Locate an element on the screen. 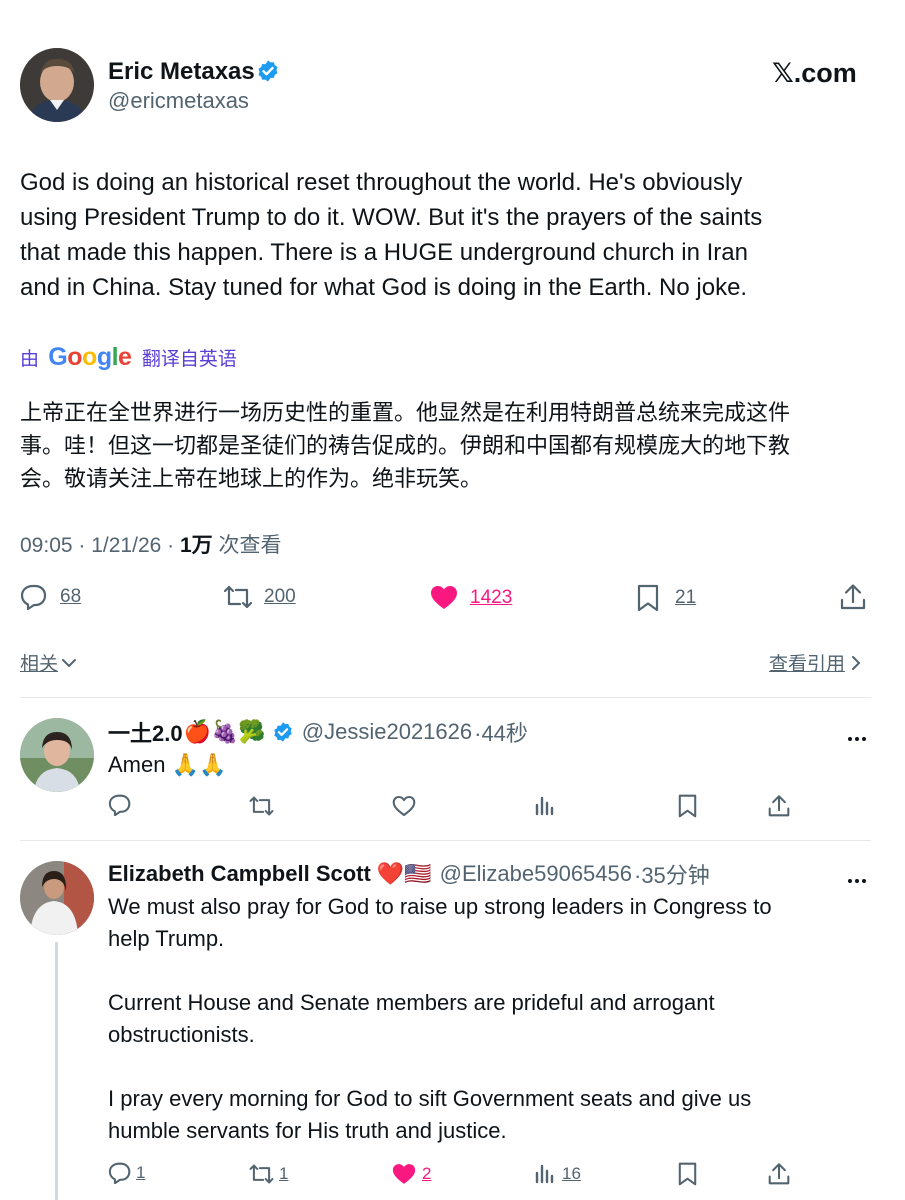 The image size is (905, 1200). reply-action: 1 is located at coordinates (126, 1173).